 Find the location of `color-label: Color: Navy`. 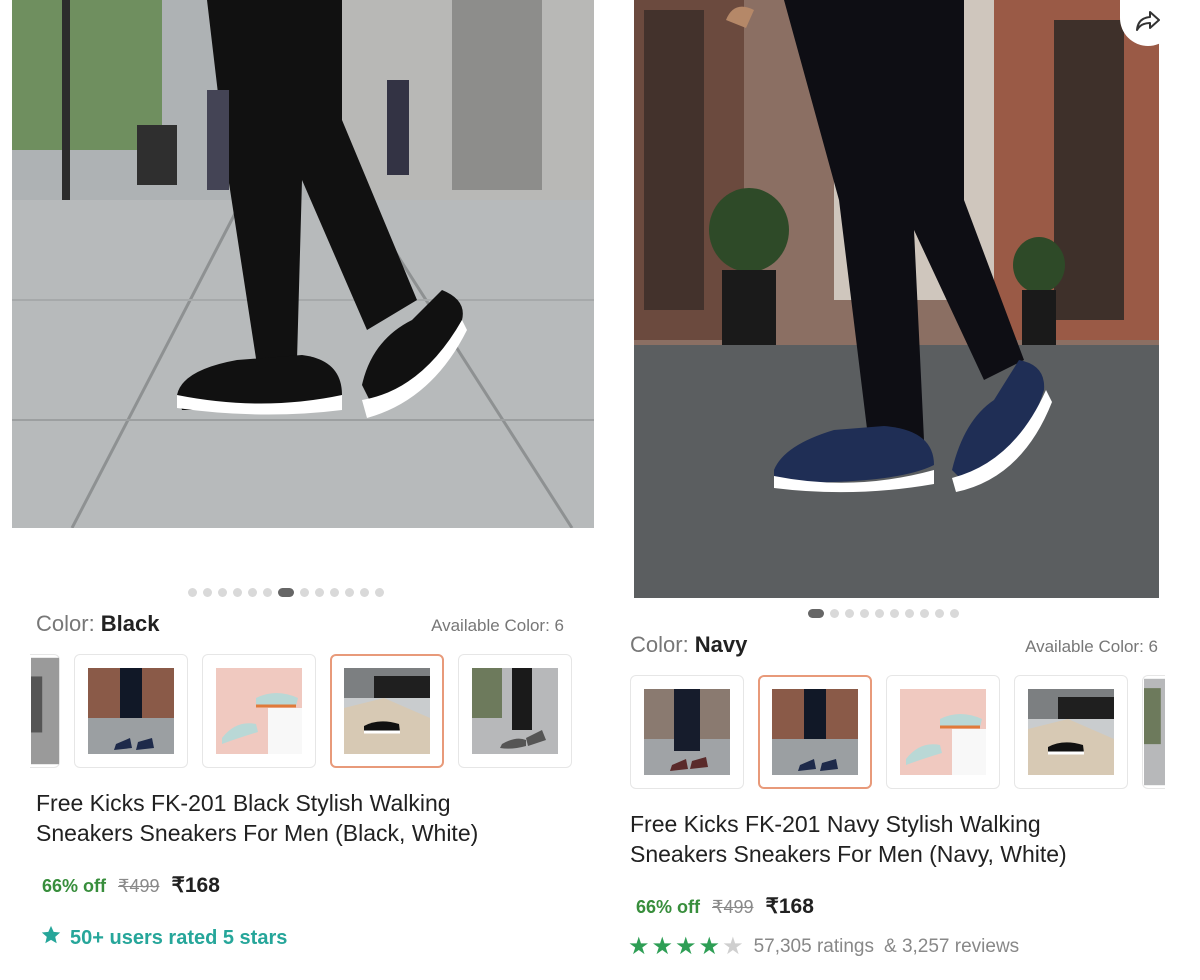

color-label: Color: Navy is located at coordinates (688, 645).